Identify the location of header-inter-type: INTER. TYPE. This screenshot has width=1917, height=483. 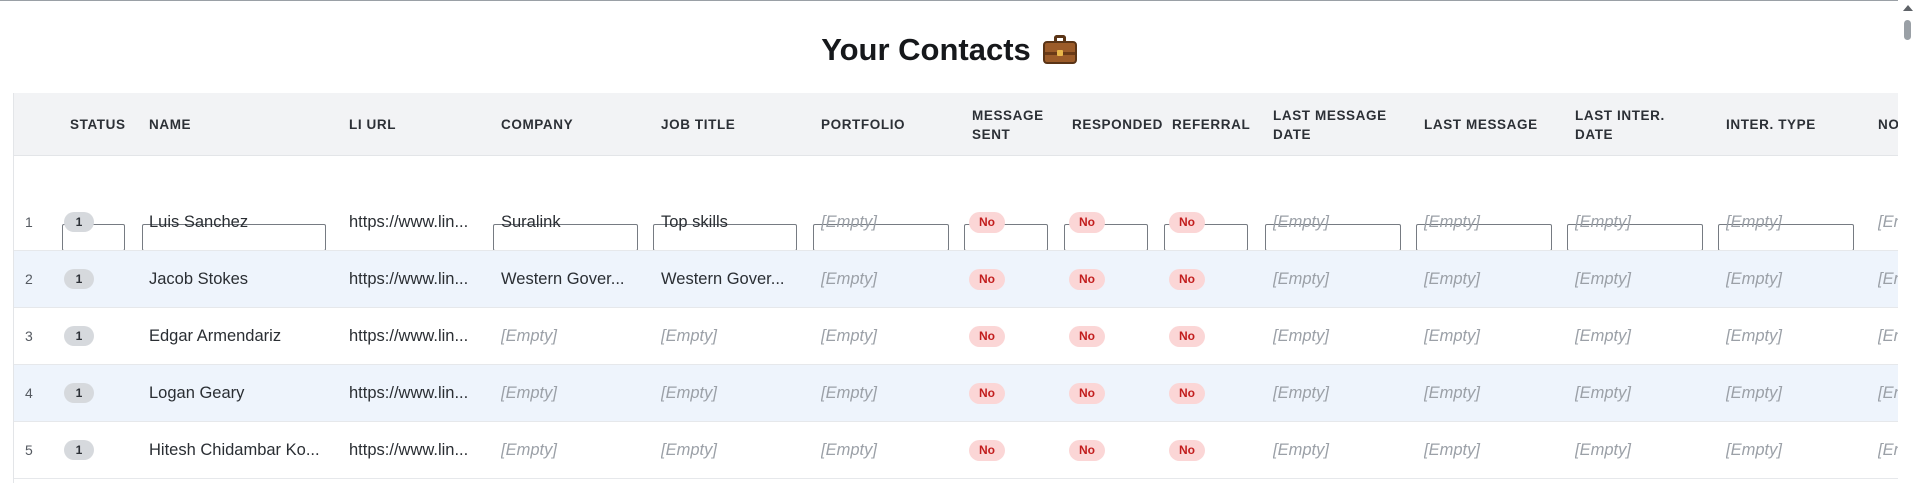
(1791, 124).